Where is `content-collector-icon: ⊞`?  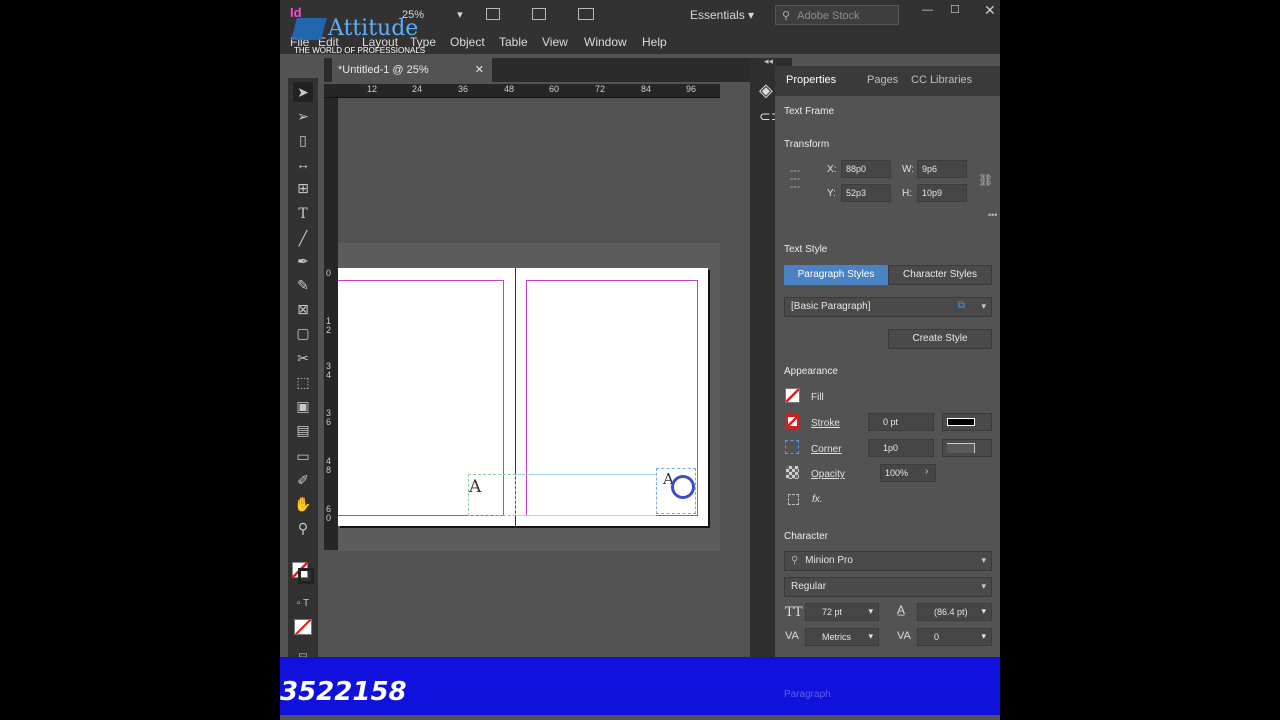
content-collector-icon: ⊞ is located at coordinates (303, 188).